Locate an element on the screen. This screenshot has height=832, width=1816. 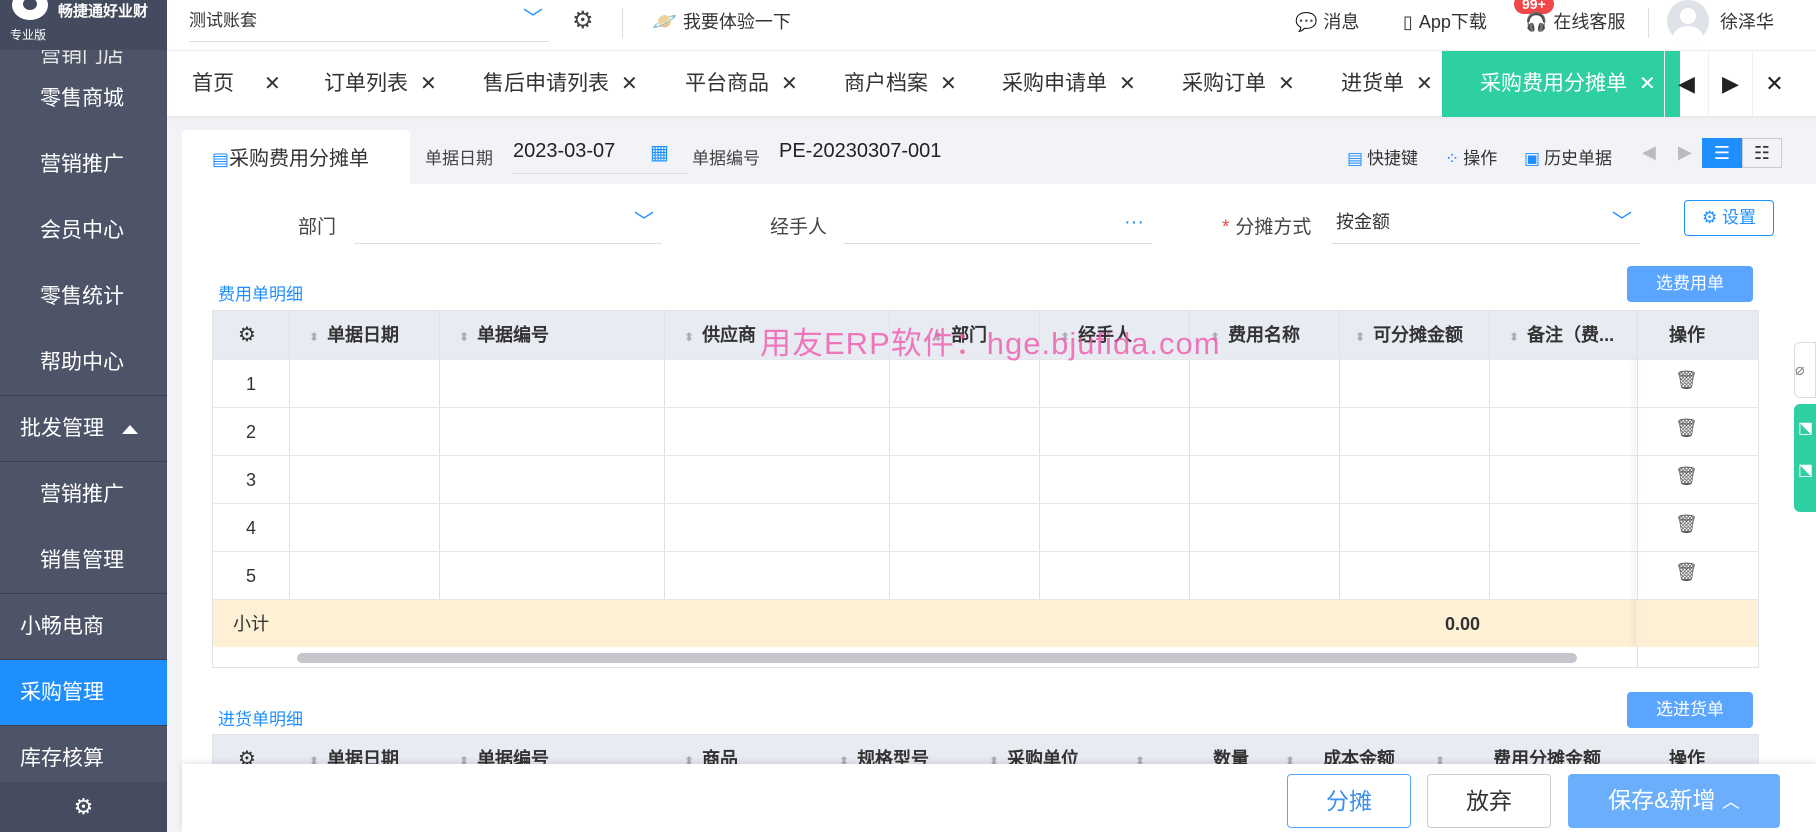
float-tool-panel: ⬔ ⬔ is located at coordinates (1805, 458).